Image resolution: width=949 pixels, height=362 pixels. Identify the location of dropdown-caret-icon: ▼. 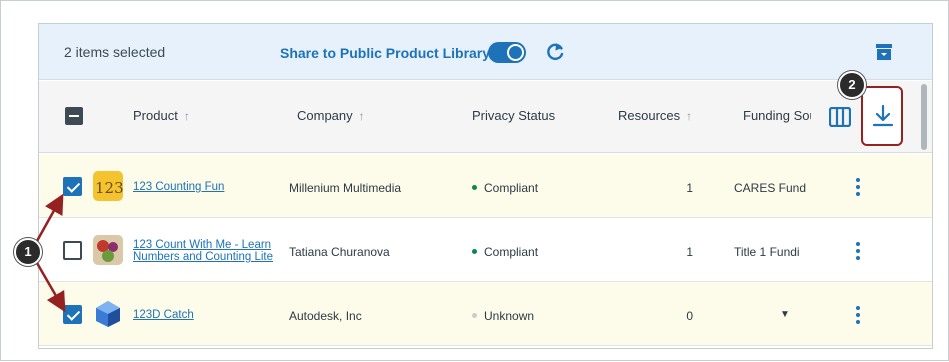
(785, 314).